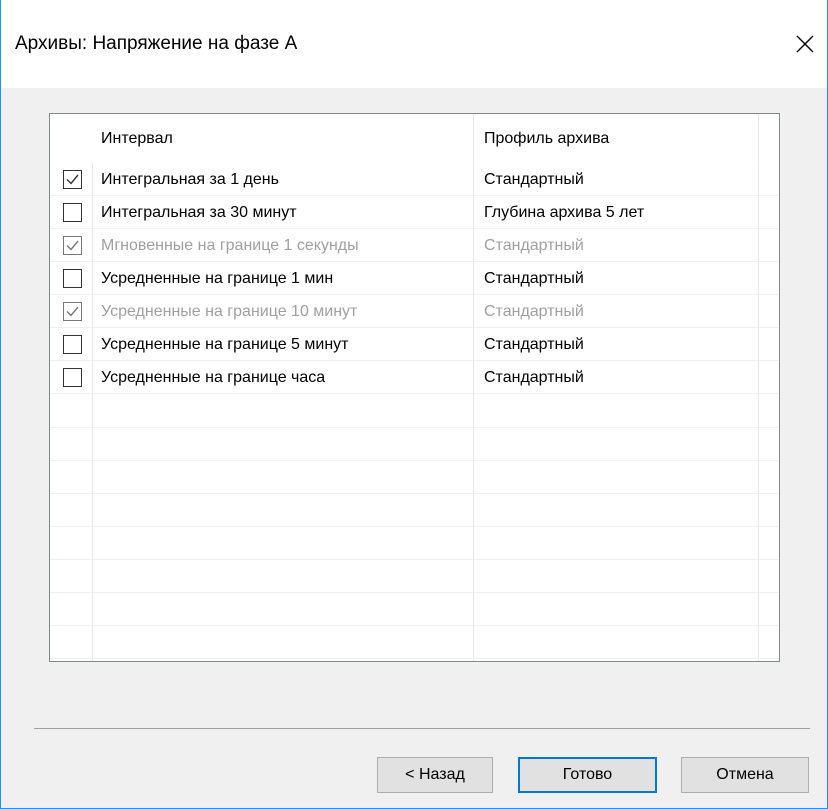 The width and height of the screenshot is (828, 809). Describe the element at coordinates (230, 245) in the screenshot. I see `row-interval: Мгновенные на границе 1 секунды` at that location.